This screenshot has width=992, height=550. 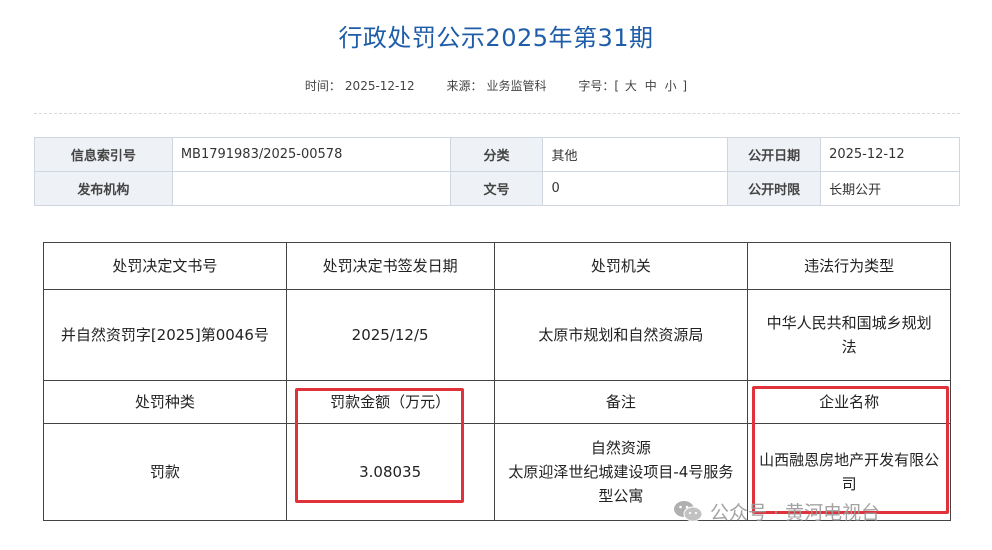 What do you see at coordinates (599, 86) in the screenshot?
I see `font-size-label: 字号：[` at bounding box center [599, 86].